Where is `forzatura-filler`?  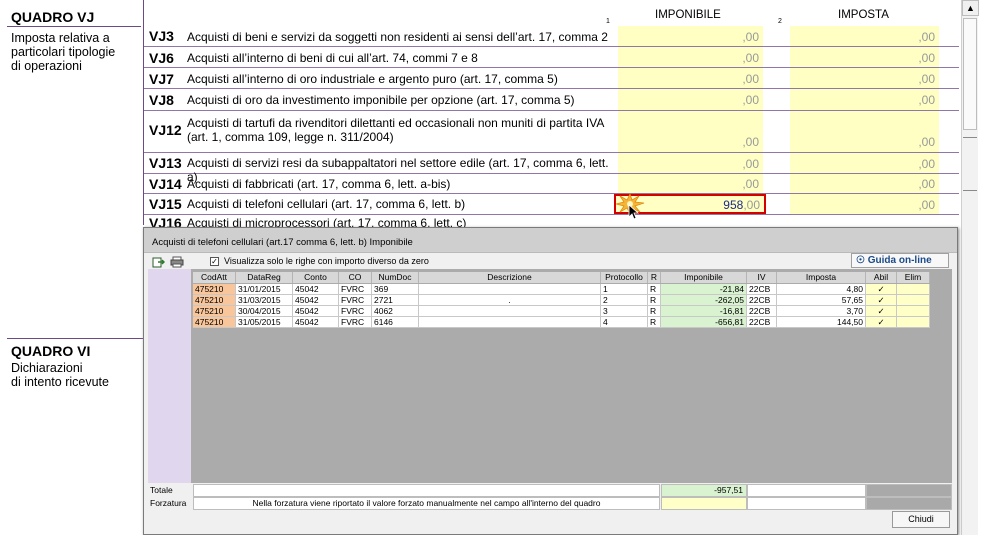 forzatura-filler is located at coordinates (909, 503).